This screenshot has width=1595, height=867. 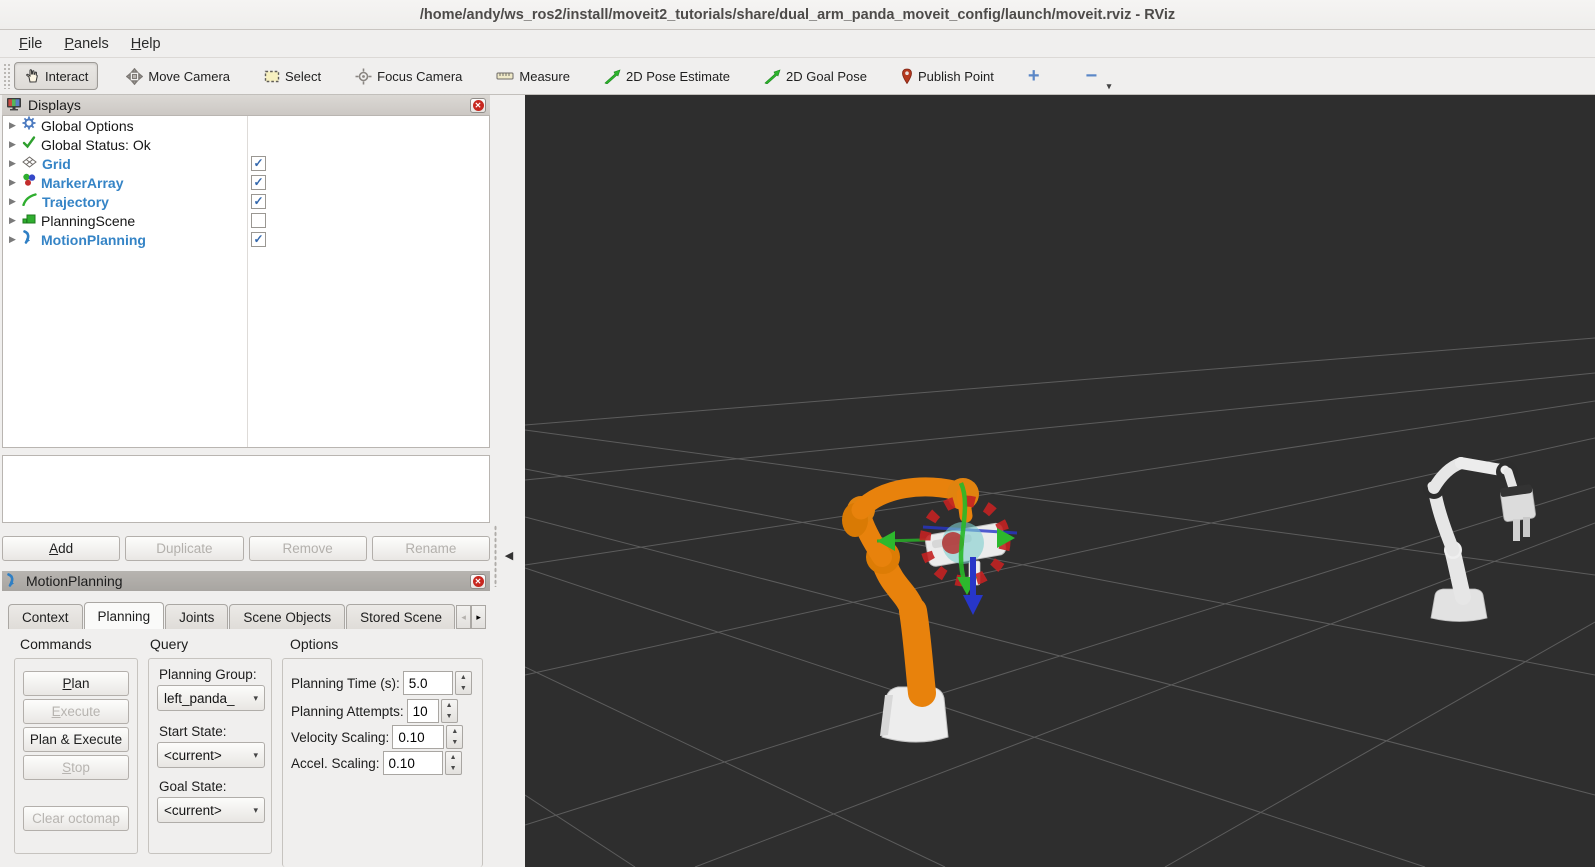 What do you see at coordinates (6, 76) in the screenshot?
I see `toolbar-drag-handle` at bounding box center [6, 76].